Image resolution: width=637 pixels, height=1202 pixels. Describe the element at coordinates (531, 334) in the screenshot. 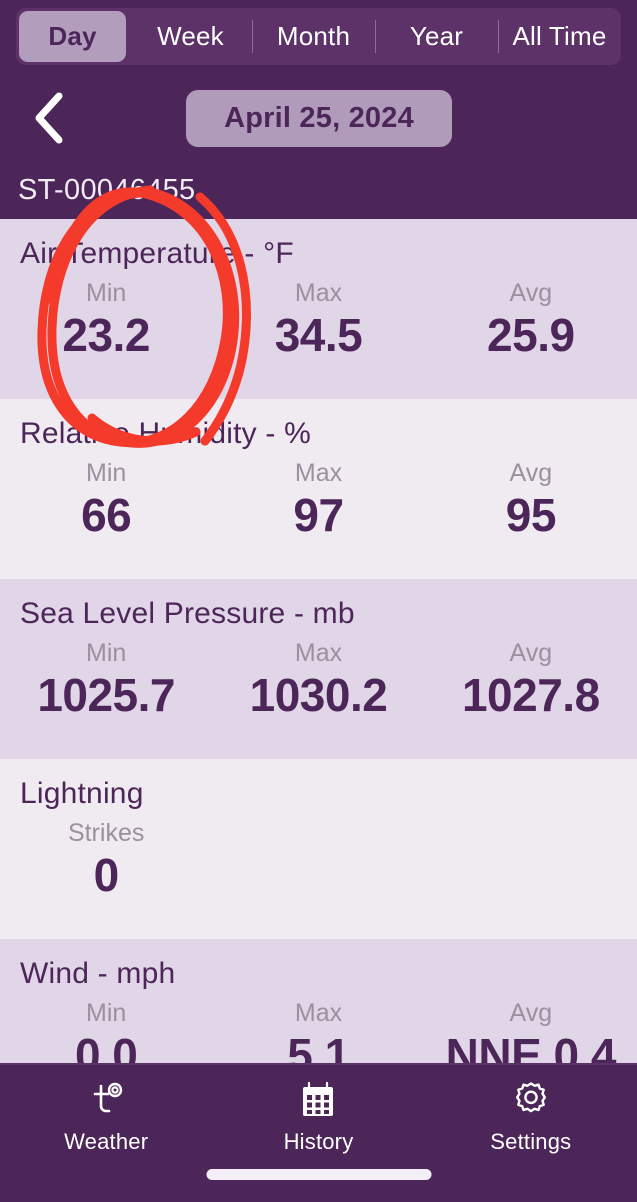

I see `stat-value: 25.9` at that location.